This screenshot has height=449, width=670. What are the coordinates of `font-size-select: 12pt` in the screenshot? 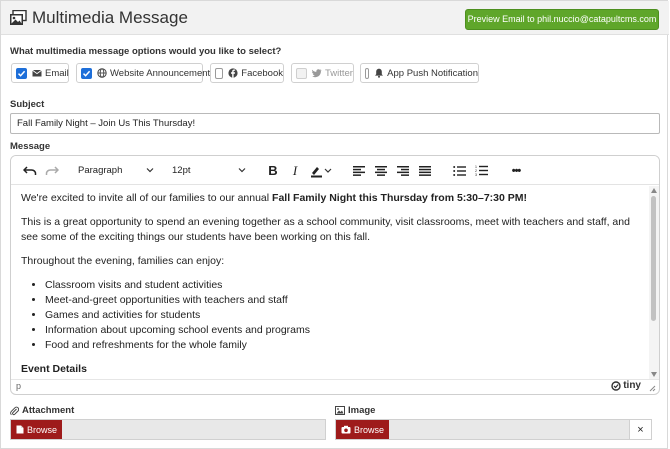 It's located at (209, 170).